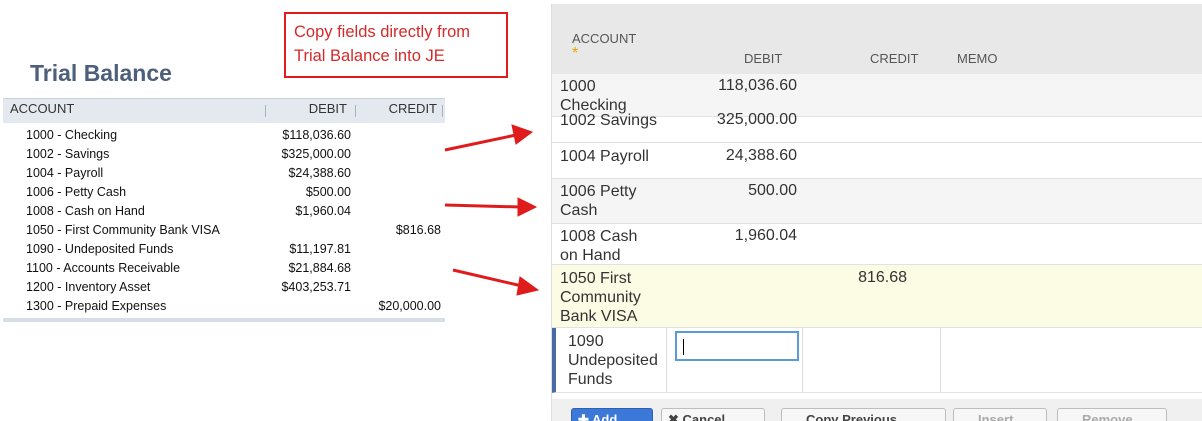  I want to click on tb-credit: $816.68, so click(418, 230).